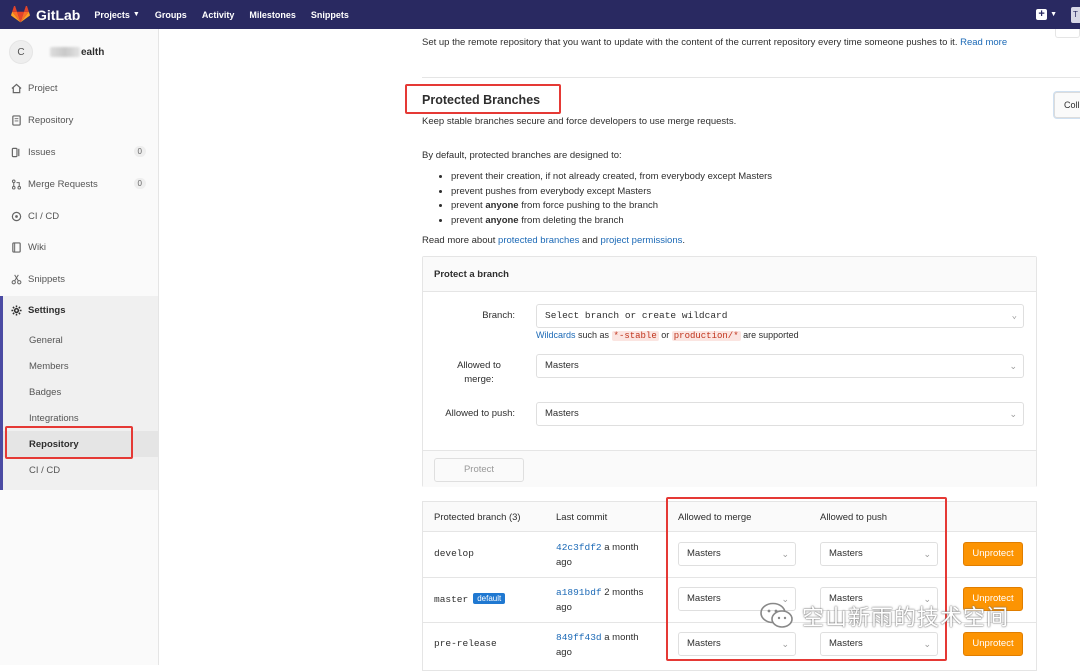 This screenshot has height=671, width=1080. I want to click on branch-select-placeholder: Select branch or create wildcard, so click(636, 315).